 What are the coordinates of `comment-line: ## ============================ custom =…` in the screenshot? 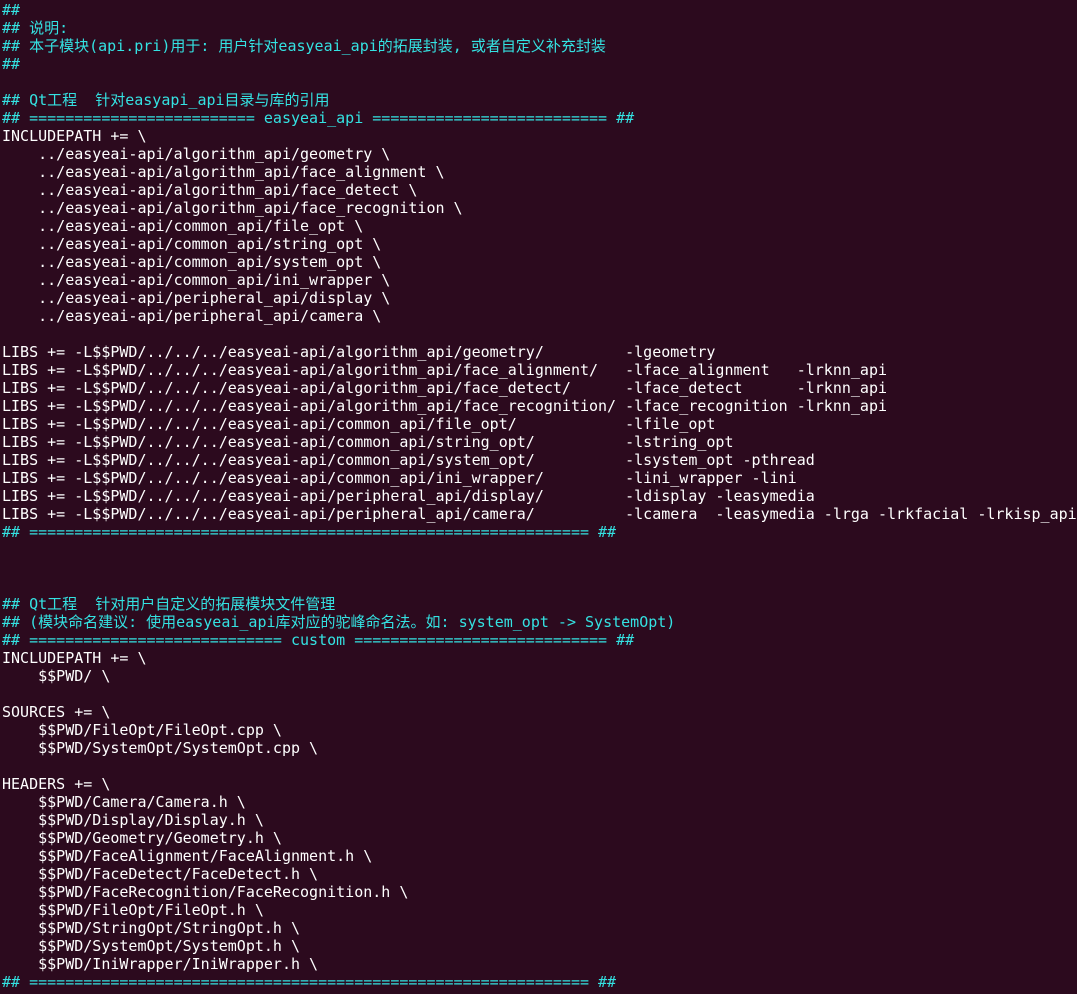 It's located at (318, 640).